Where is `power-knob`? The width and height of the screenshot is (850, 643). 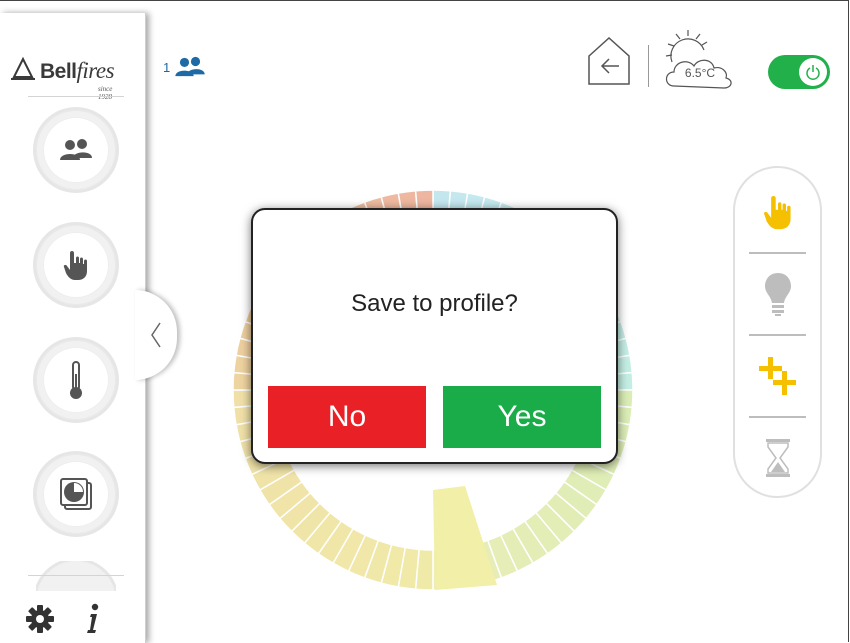 power-knob is located at coordinates (813, 72).